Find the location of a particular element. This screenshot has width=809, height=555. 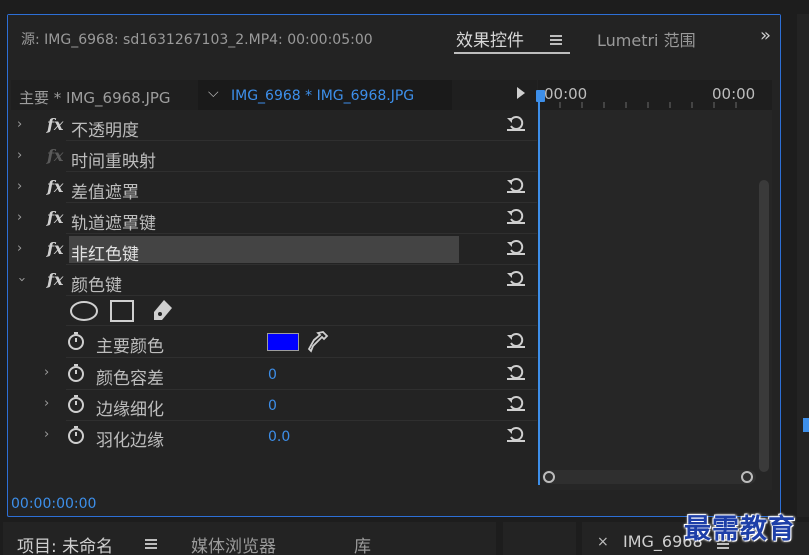

current-timecode: 00:00:00:00 is located at coordinates (53, 504).